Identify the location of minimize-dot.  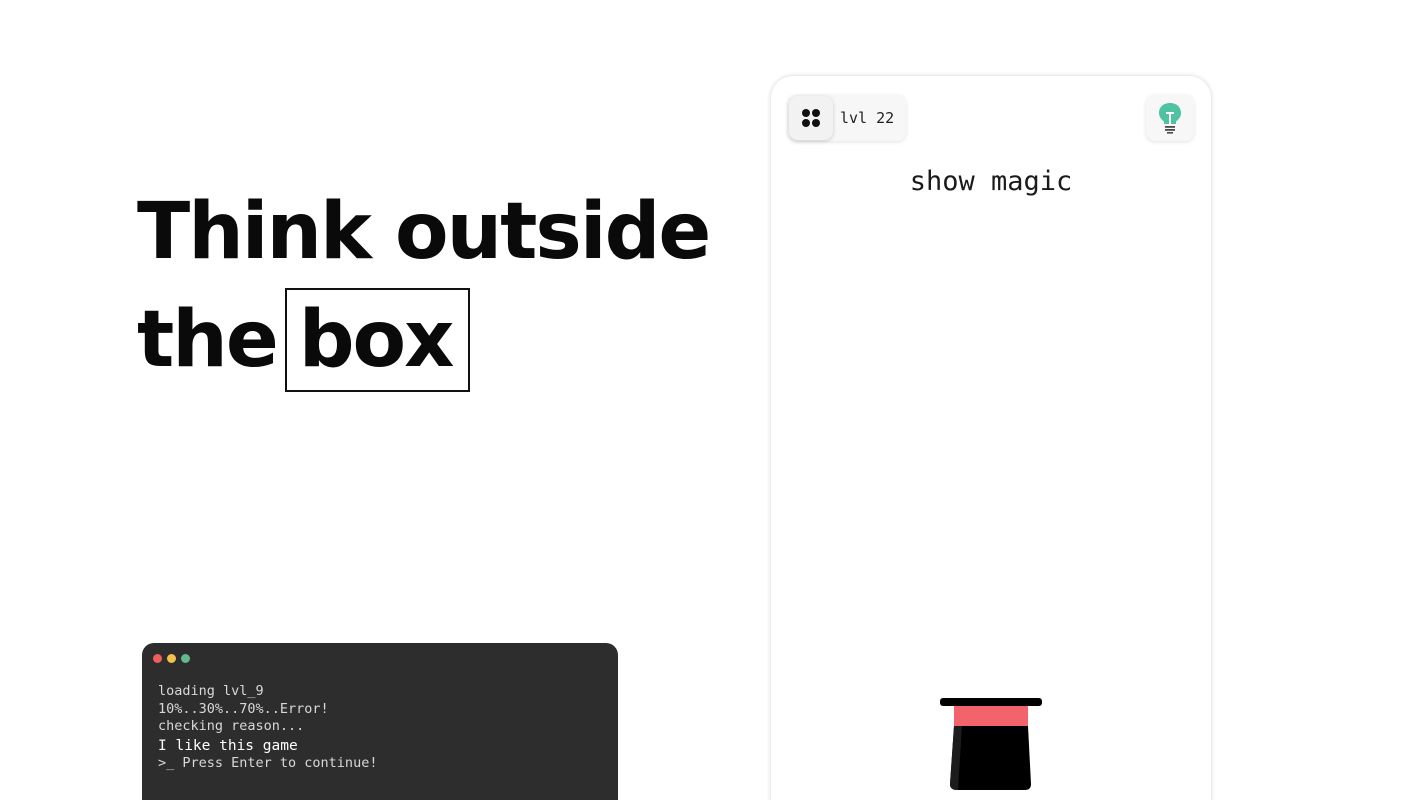
(171, 658).